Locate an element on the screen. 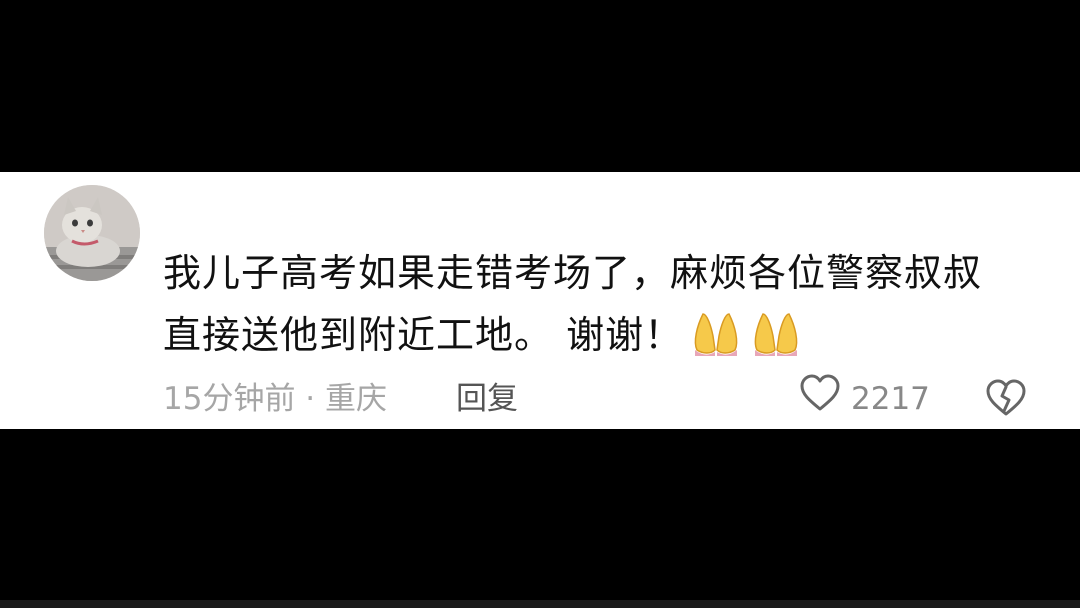 Image resolution: width=1080 pixels, height=608 pixels. like-count: 2217 is located at coordinates (890, 399).